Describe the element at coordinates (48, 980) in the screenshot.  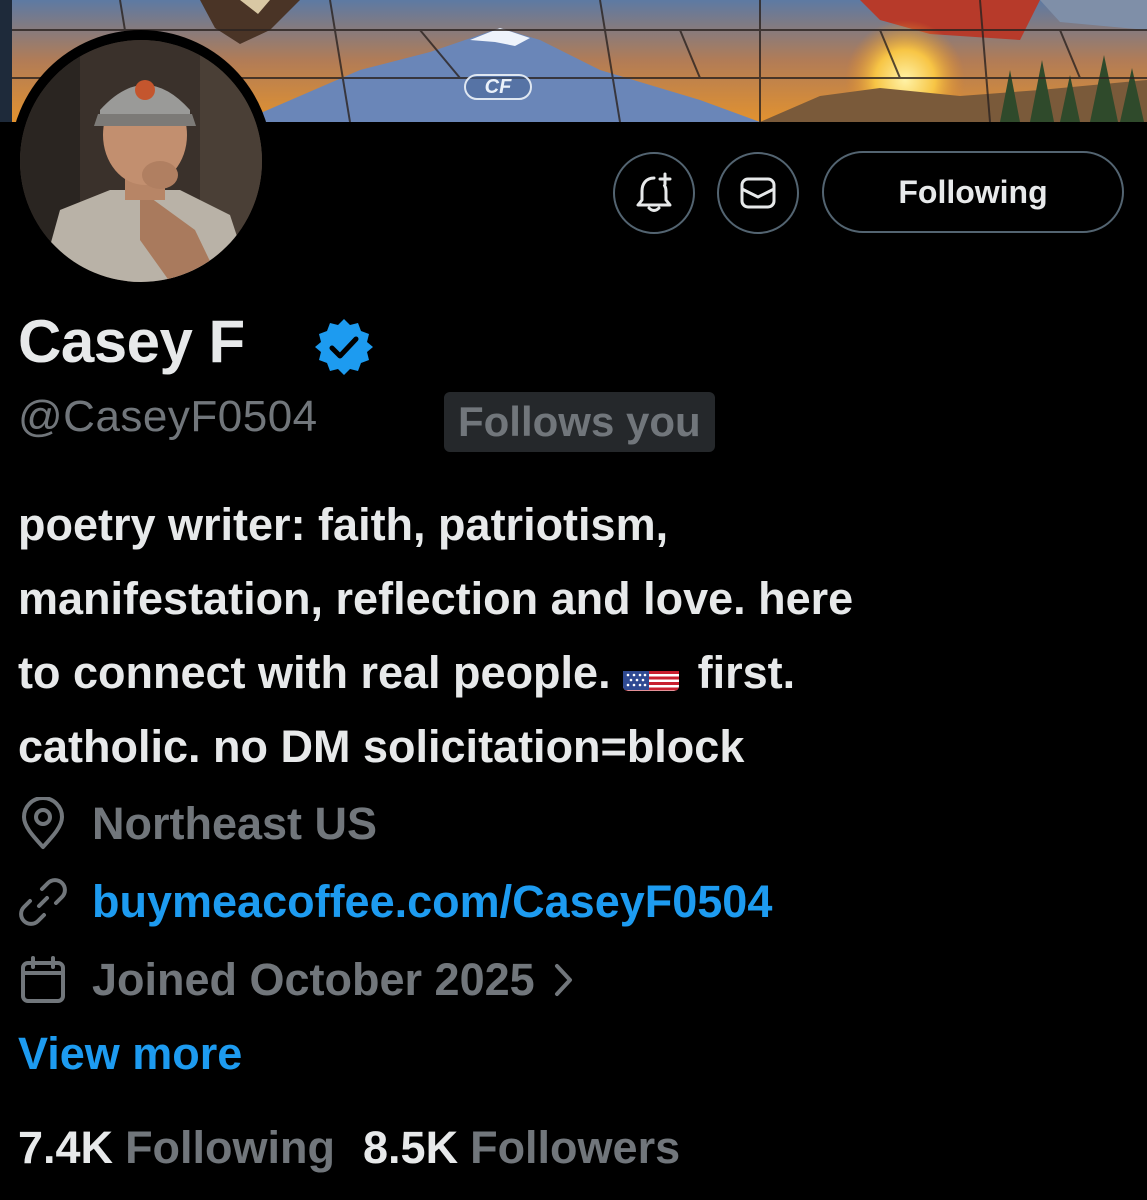
I see `calendar-icon` at that location.